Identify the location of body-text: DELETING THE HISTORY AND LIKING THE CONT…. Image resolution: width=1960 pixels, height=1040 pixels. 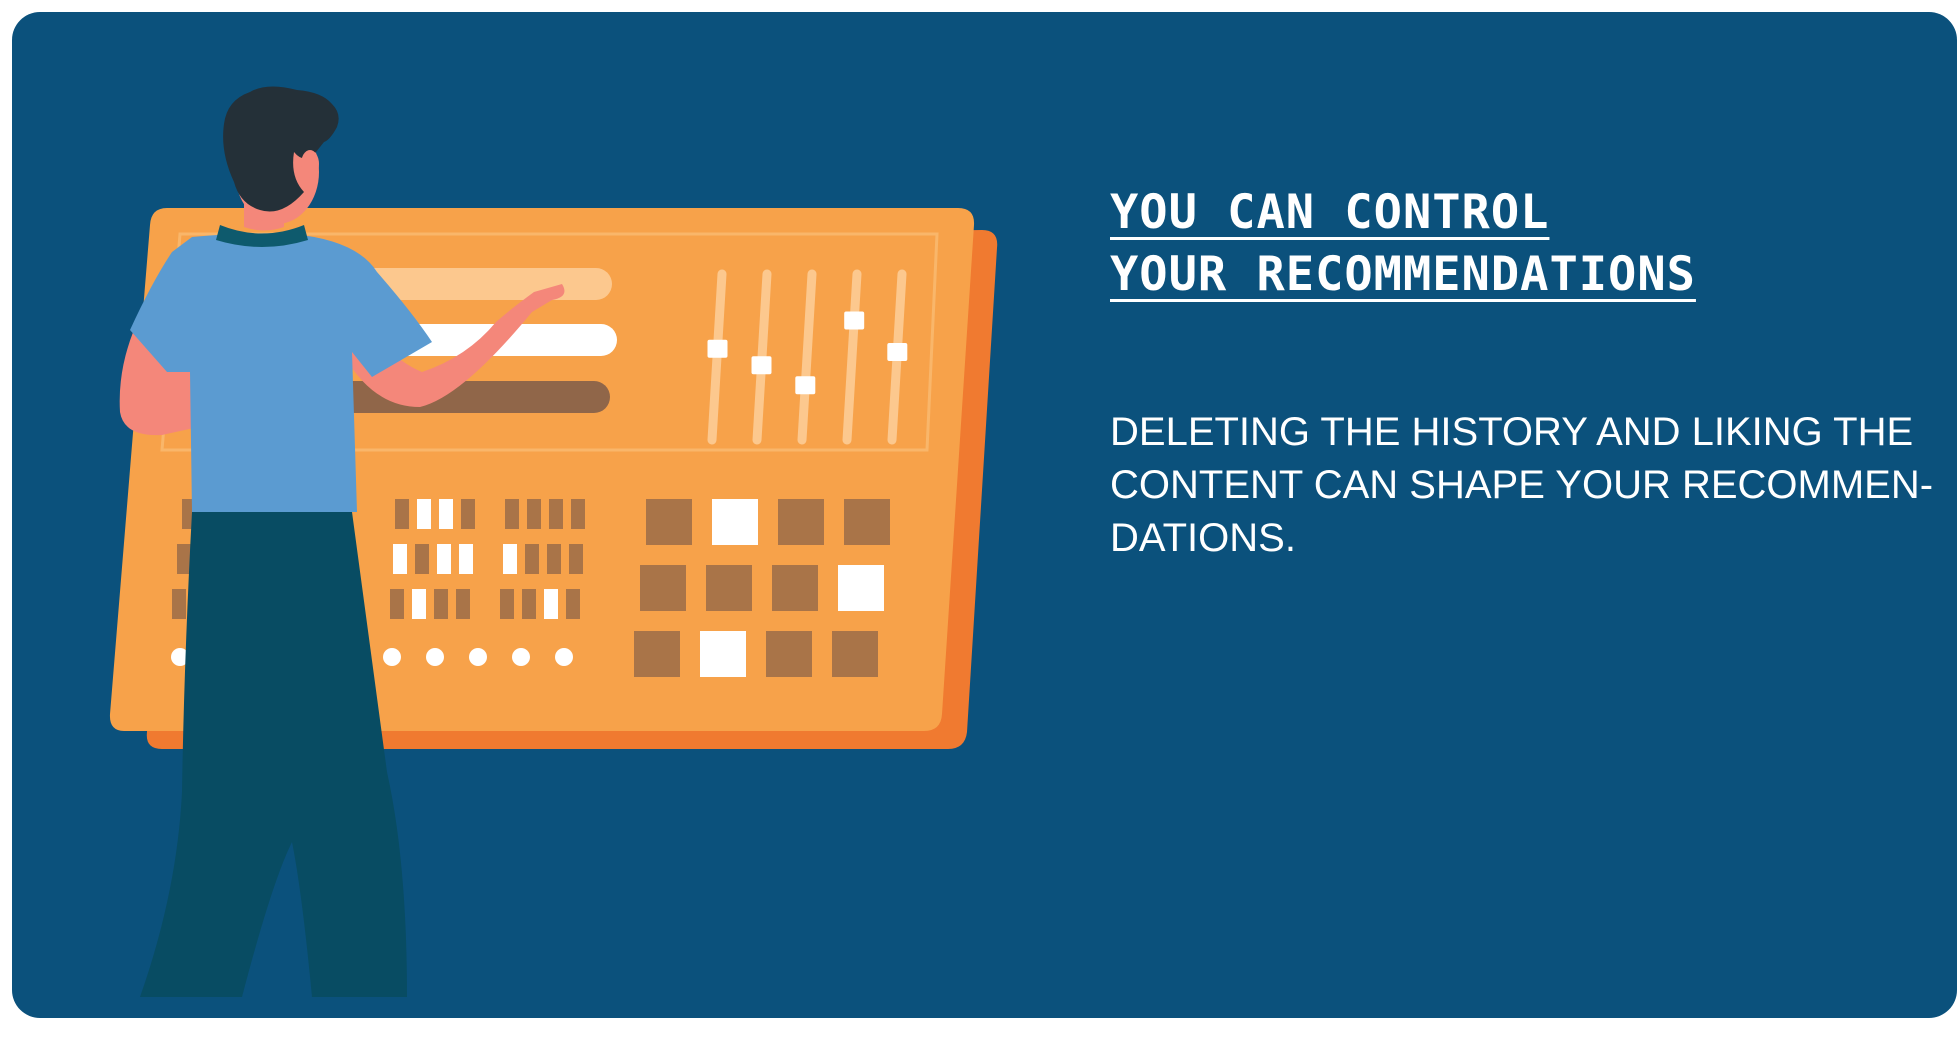
(1522, 485).